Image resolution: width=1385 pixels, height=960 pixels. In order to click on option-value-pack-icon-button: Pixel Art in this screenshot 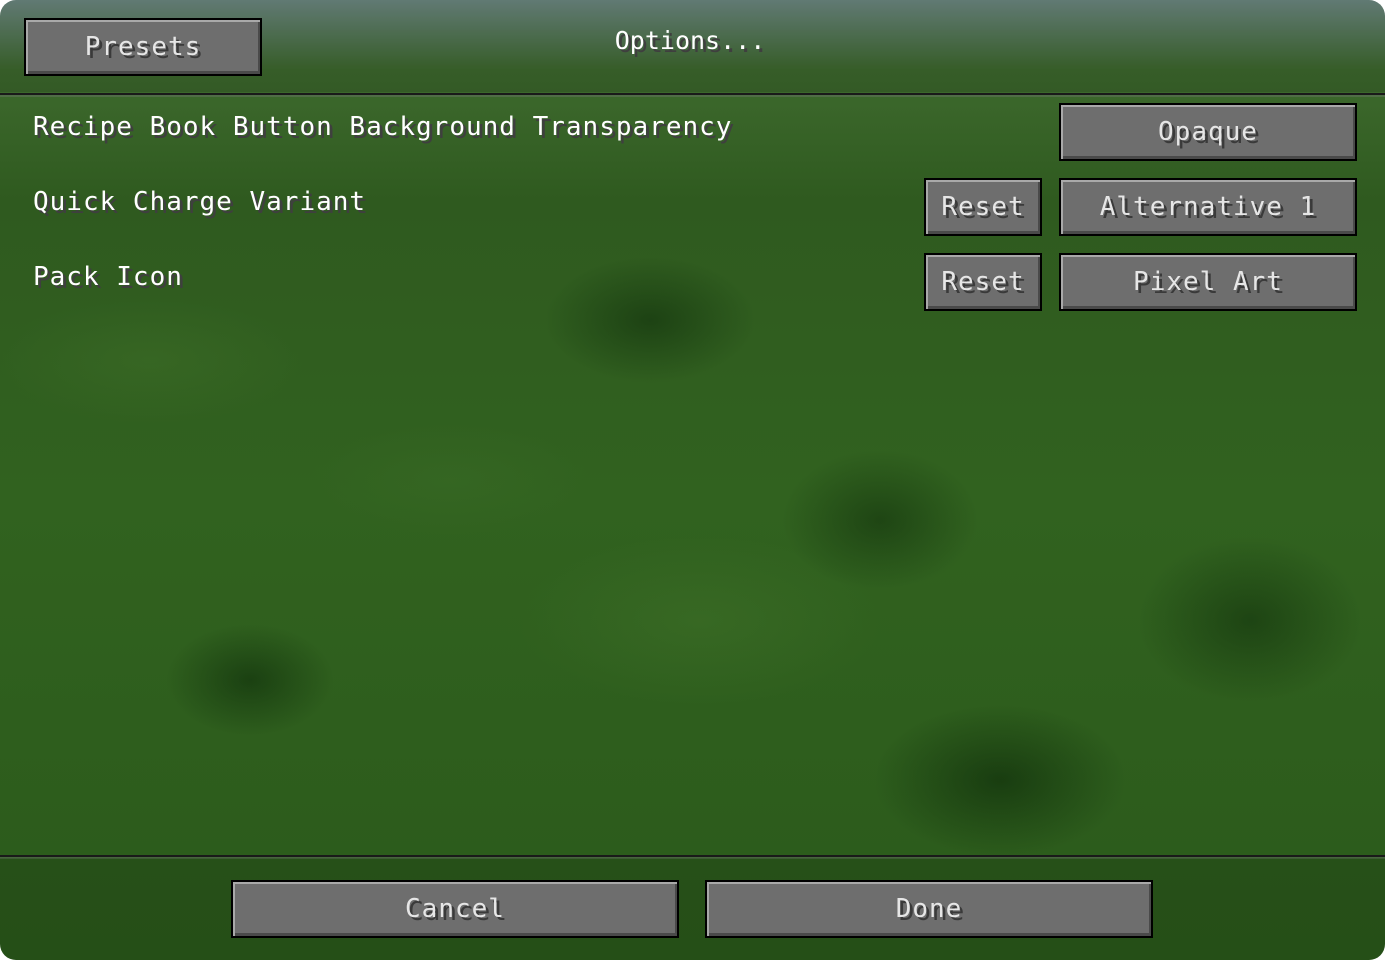, I will do `click(1208, 282)`.